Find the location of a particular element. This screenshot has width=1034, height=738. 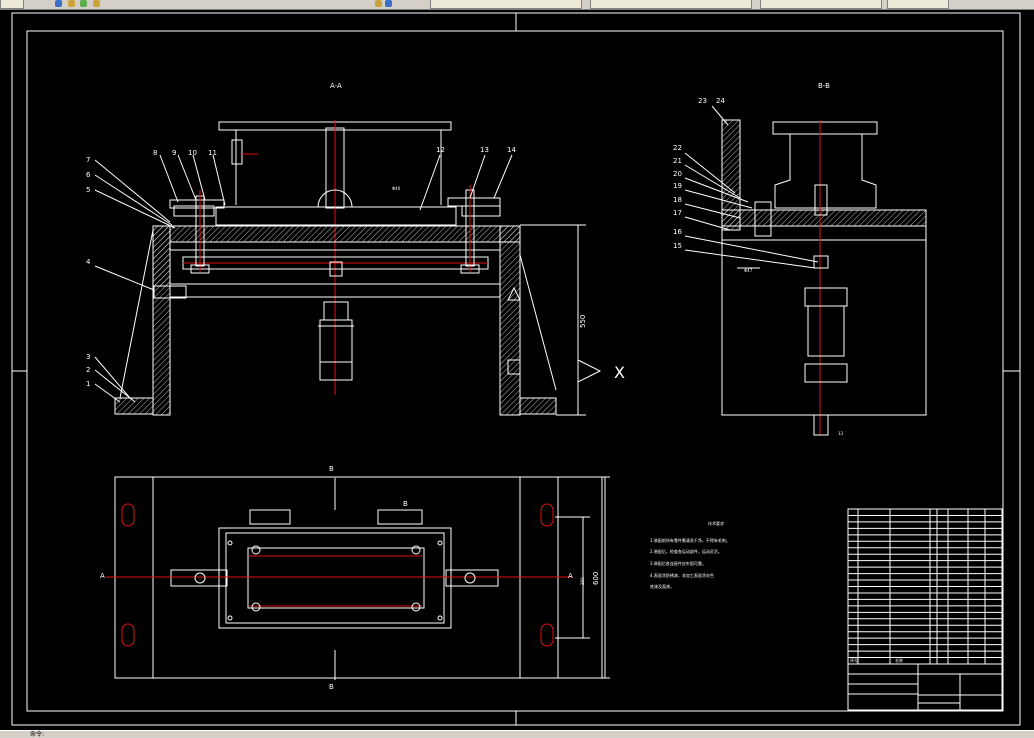

svg-text: 18 is located at coordinates (677, 200).